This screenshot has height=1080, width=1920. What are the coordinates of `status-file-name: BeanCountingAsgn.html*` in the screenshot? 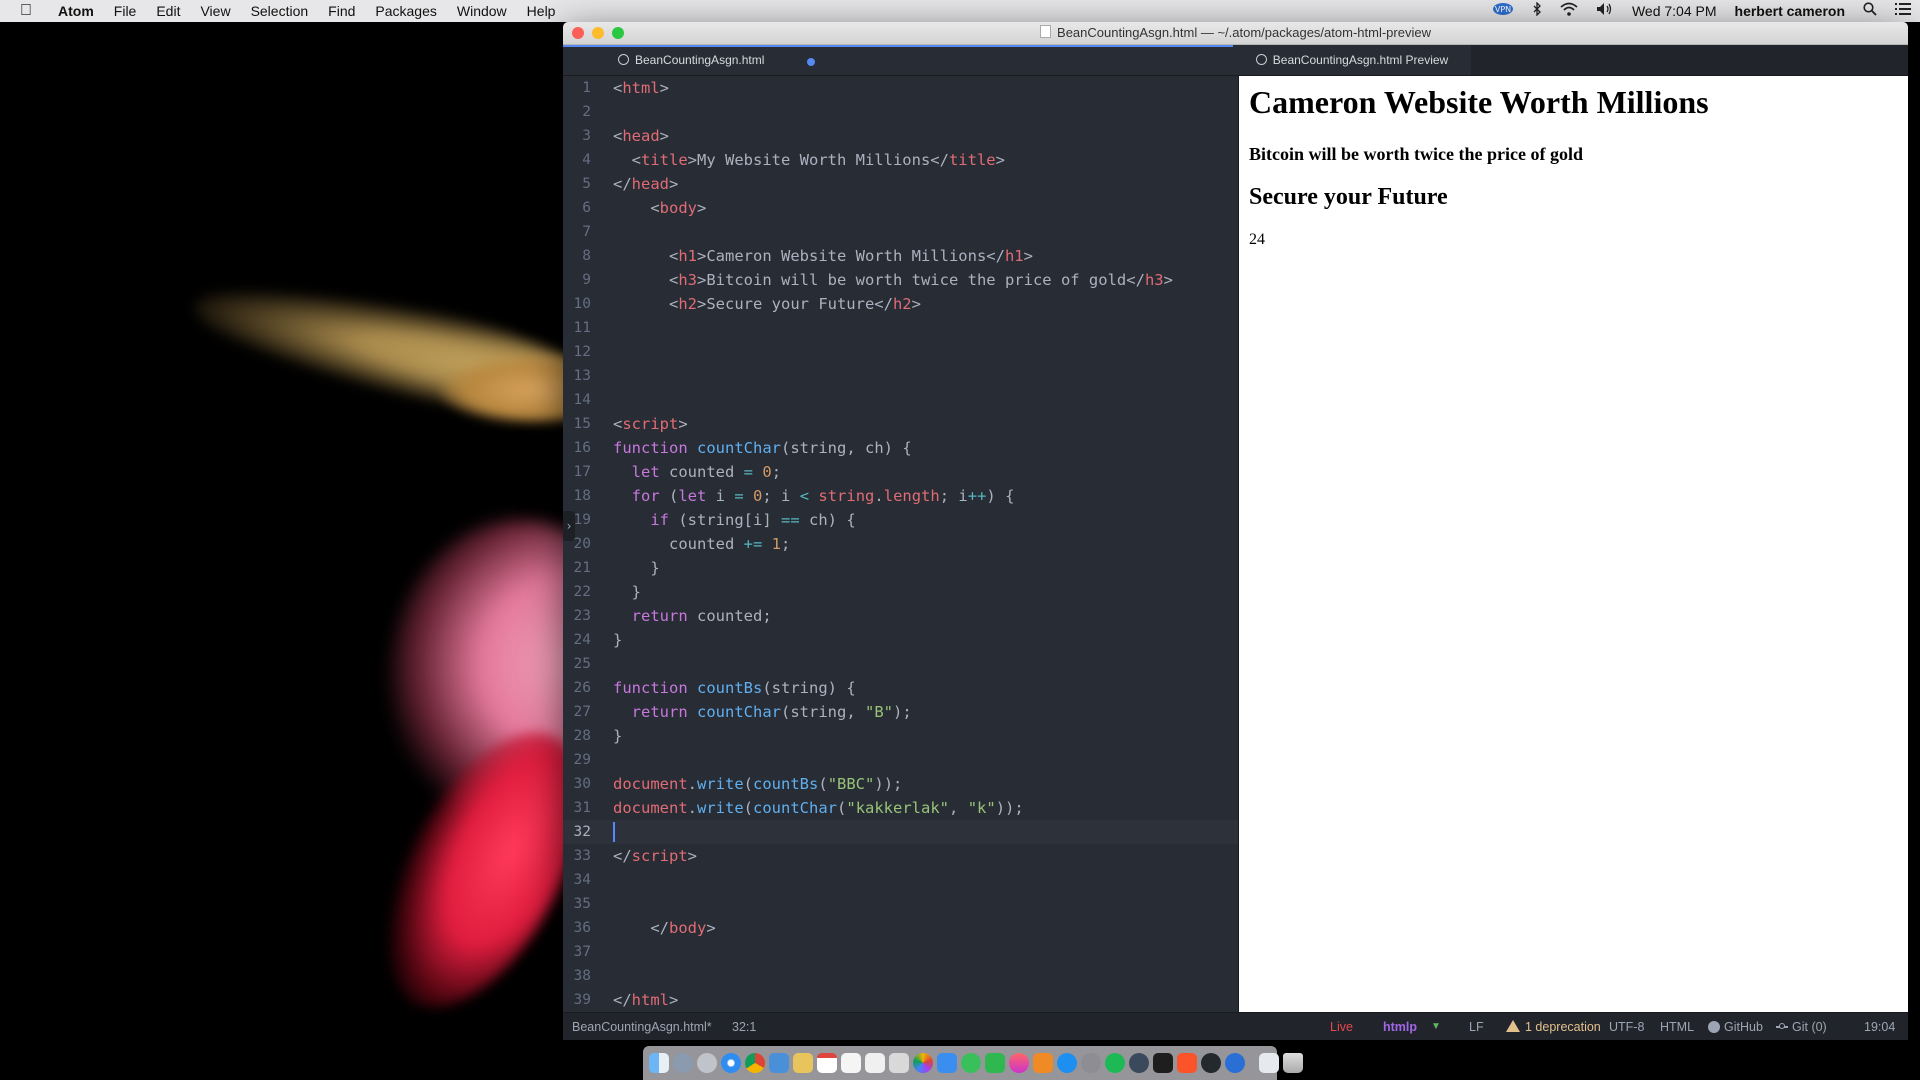 It's located at (642, 1026).